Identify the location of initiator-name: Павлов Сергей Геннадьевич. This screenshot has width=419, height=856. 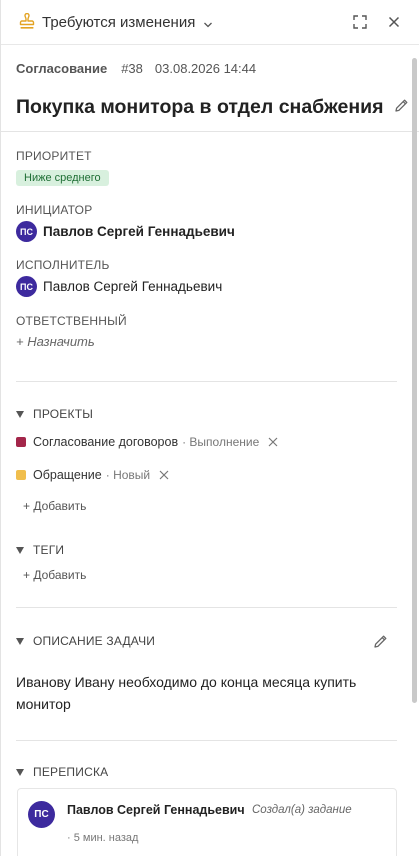
(139, 231).